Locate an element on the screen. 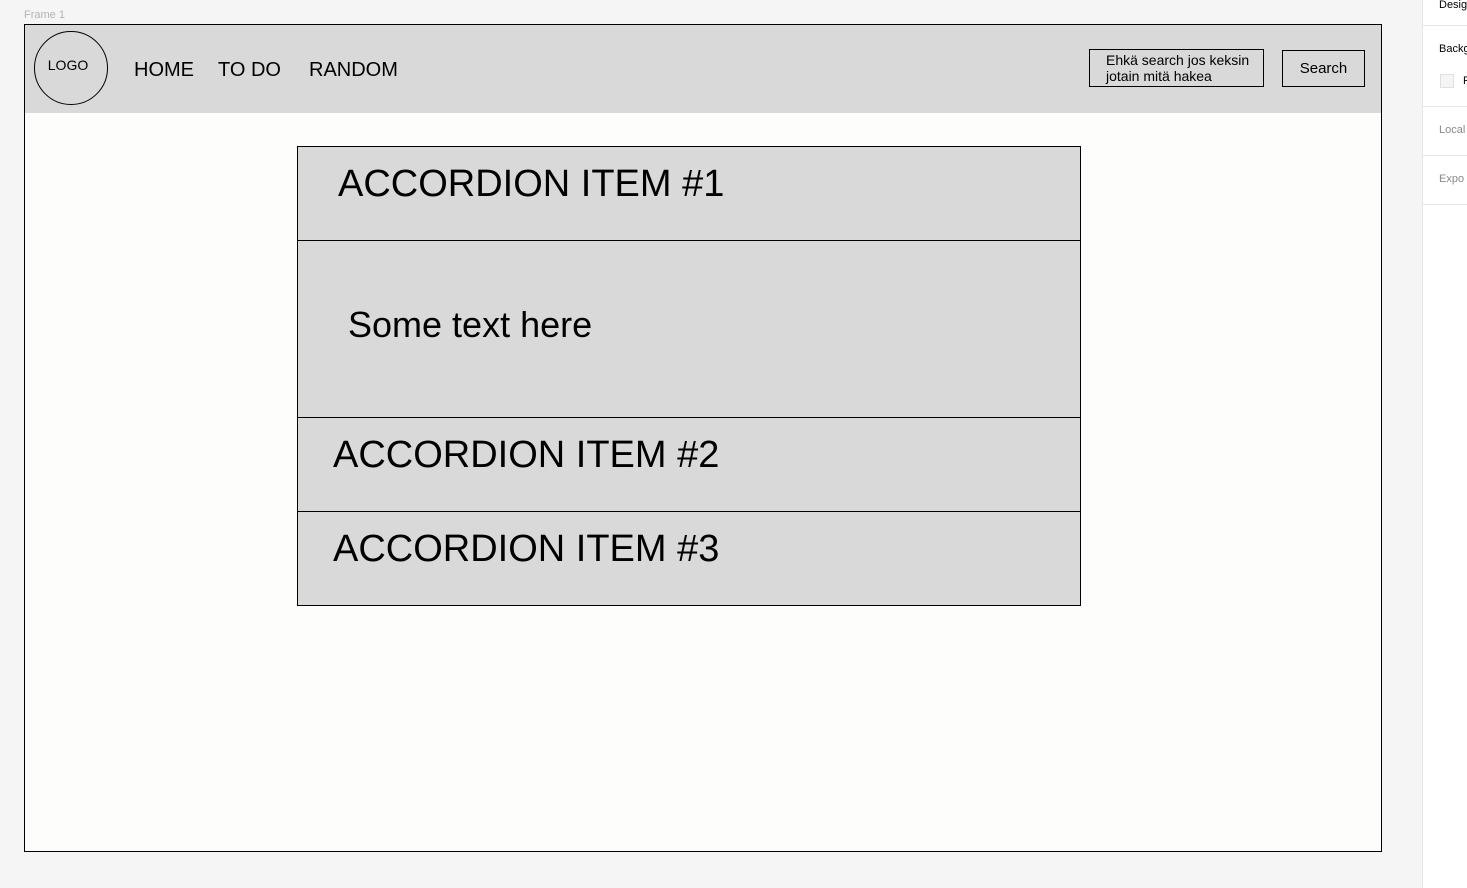 This screenshot has width=1467, height=888. search-input: Ehkä search jos keksin jotain mitä hakea is located at coordinates (1176, 68).